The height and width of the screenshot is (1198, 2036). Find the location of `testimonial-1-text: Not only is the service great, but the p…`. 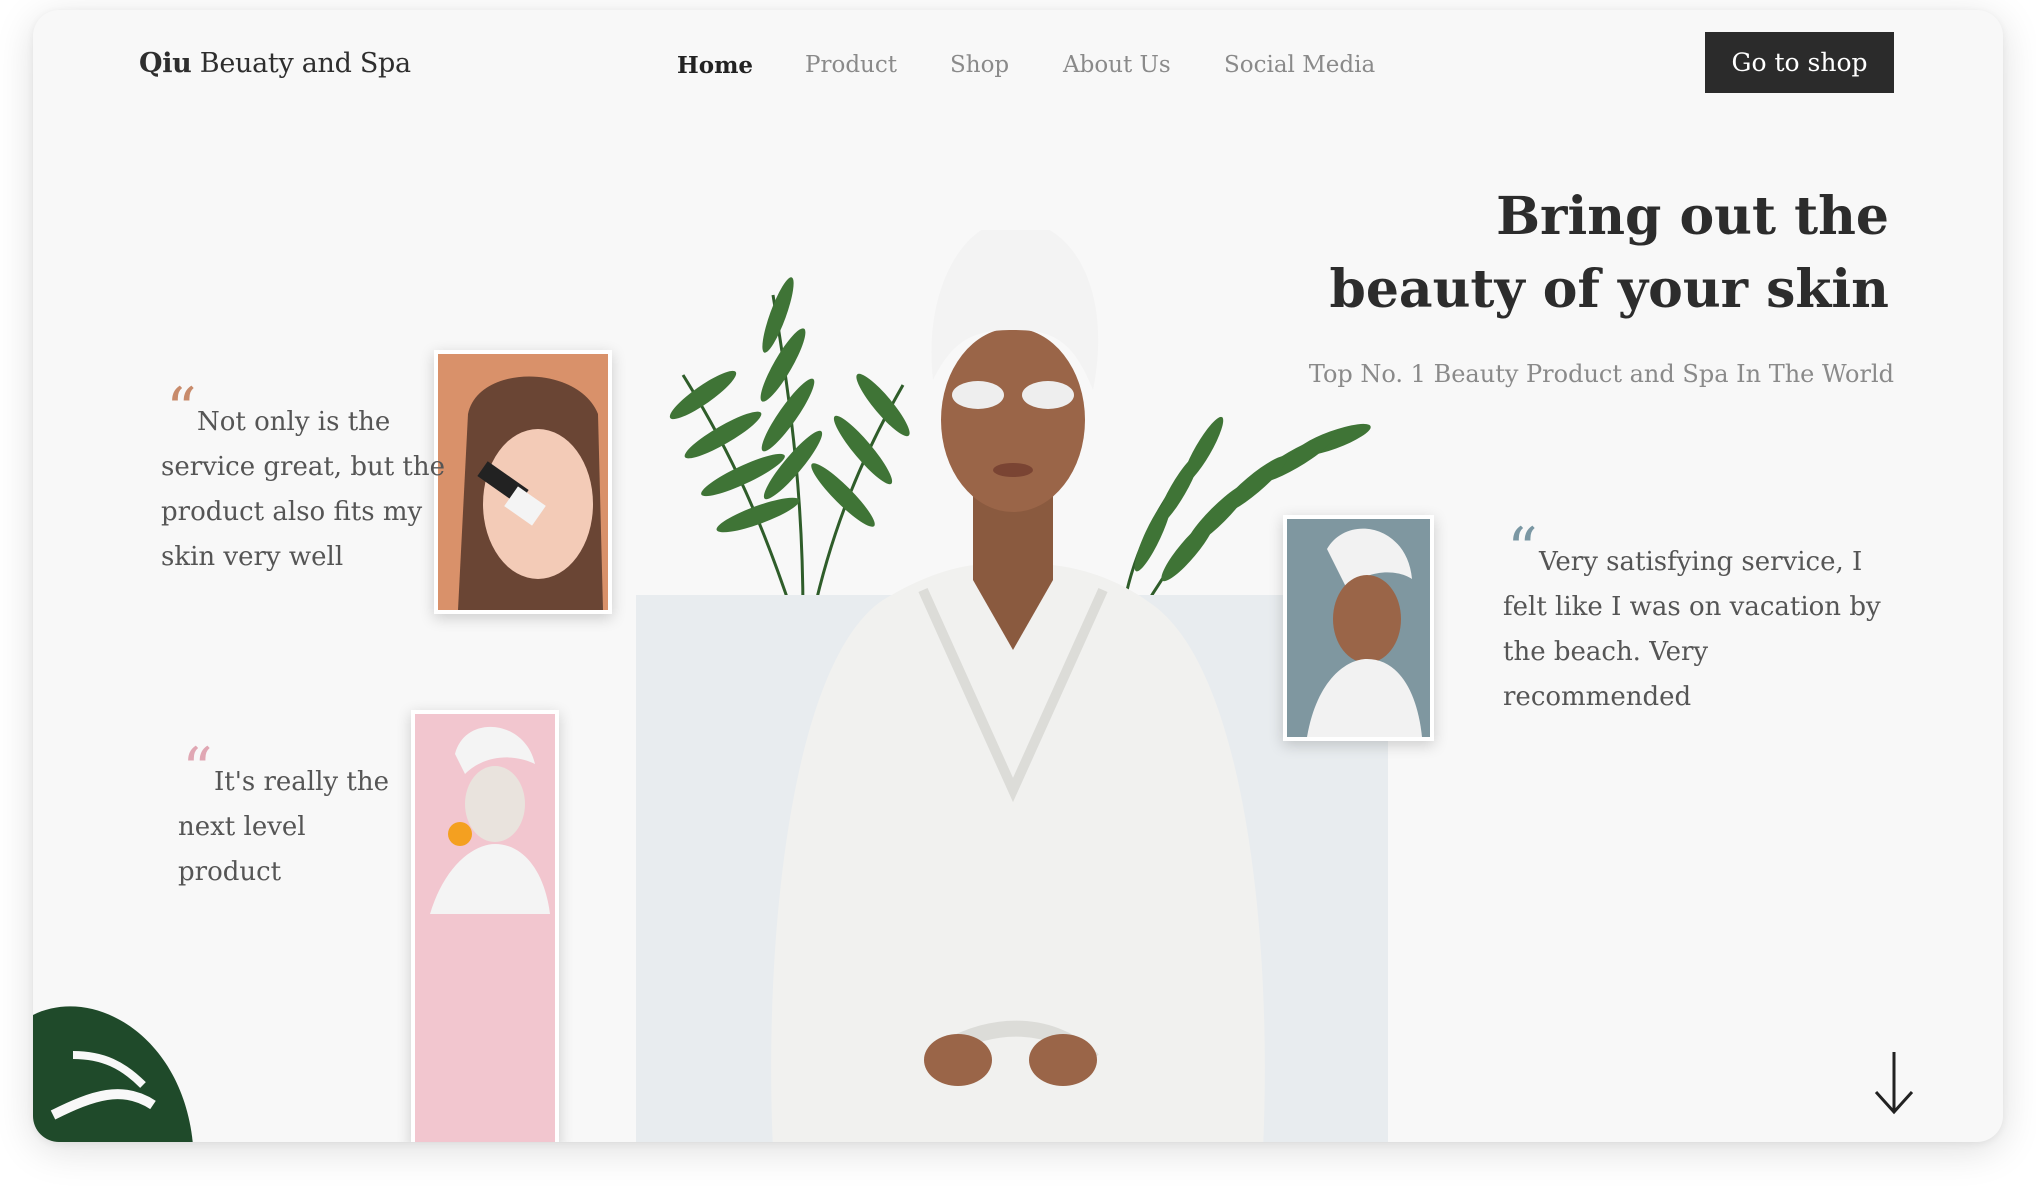

testimonial-1-text: Not only is the service great, but the p… is located at coordinates (303, 489).